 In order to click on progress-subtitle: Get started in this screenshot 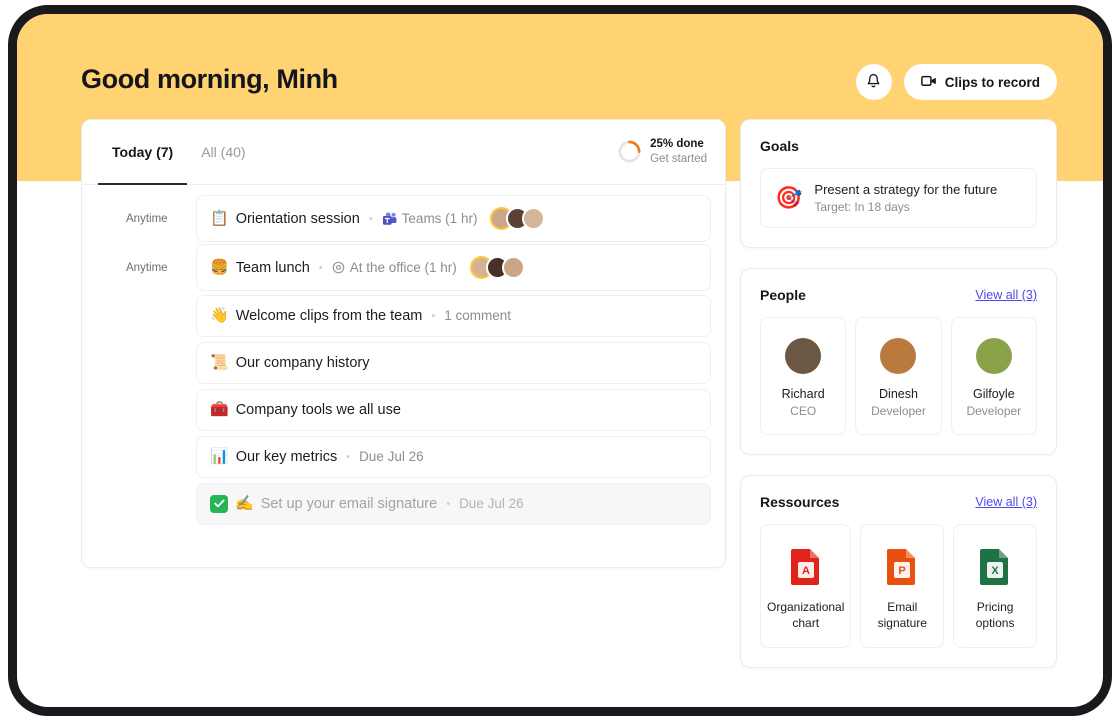, I will do `click(678, 159)`.